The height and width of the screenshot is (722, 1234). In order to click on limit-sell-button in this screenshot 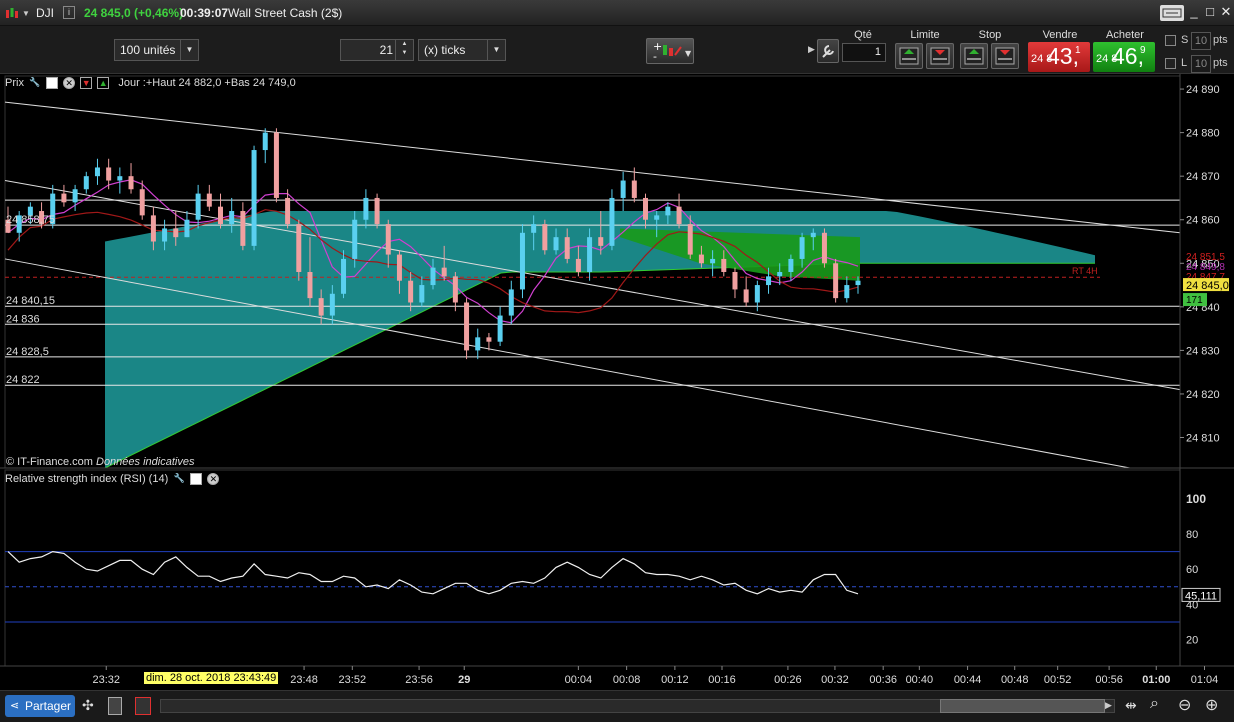, I will do `click(940, 56)`.